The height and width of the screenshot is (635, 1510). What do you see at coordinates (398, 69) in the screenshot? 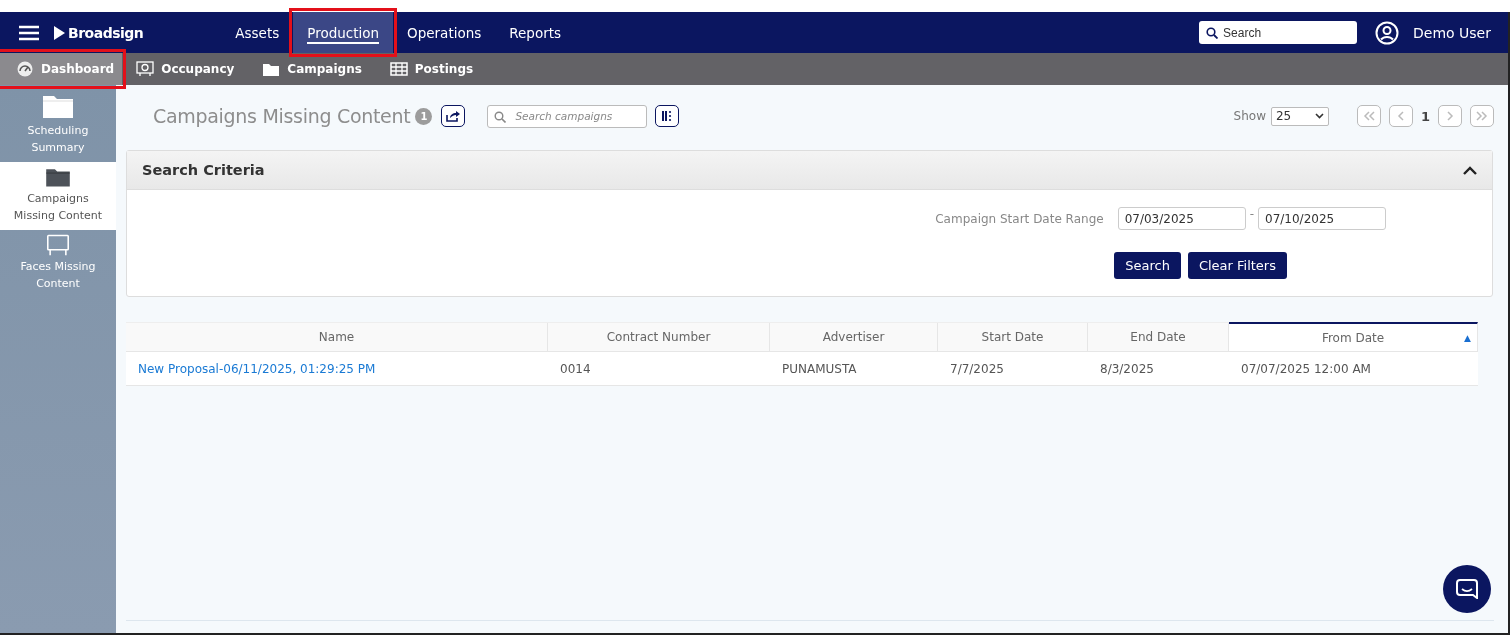
I see `table-icon` at bounding box center [398, 69].